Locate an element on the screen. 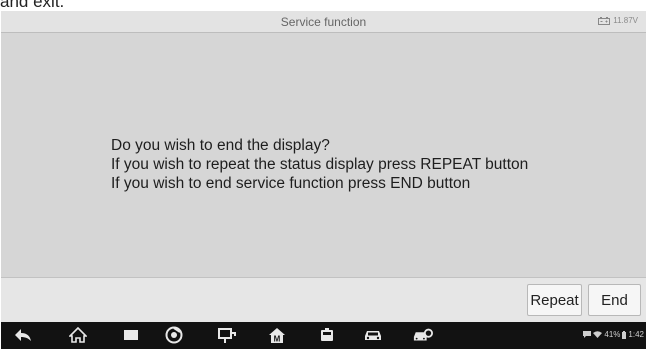 Image resolution: width=646 pixels, height=349 pixels. battery-percent: 41% is located at coordinates (612, 334).